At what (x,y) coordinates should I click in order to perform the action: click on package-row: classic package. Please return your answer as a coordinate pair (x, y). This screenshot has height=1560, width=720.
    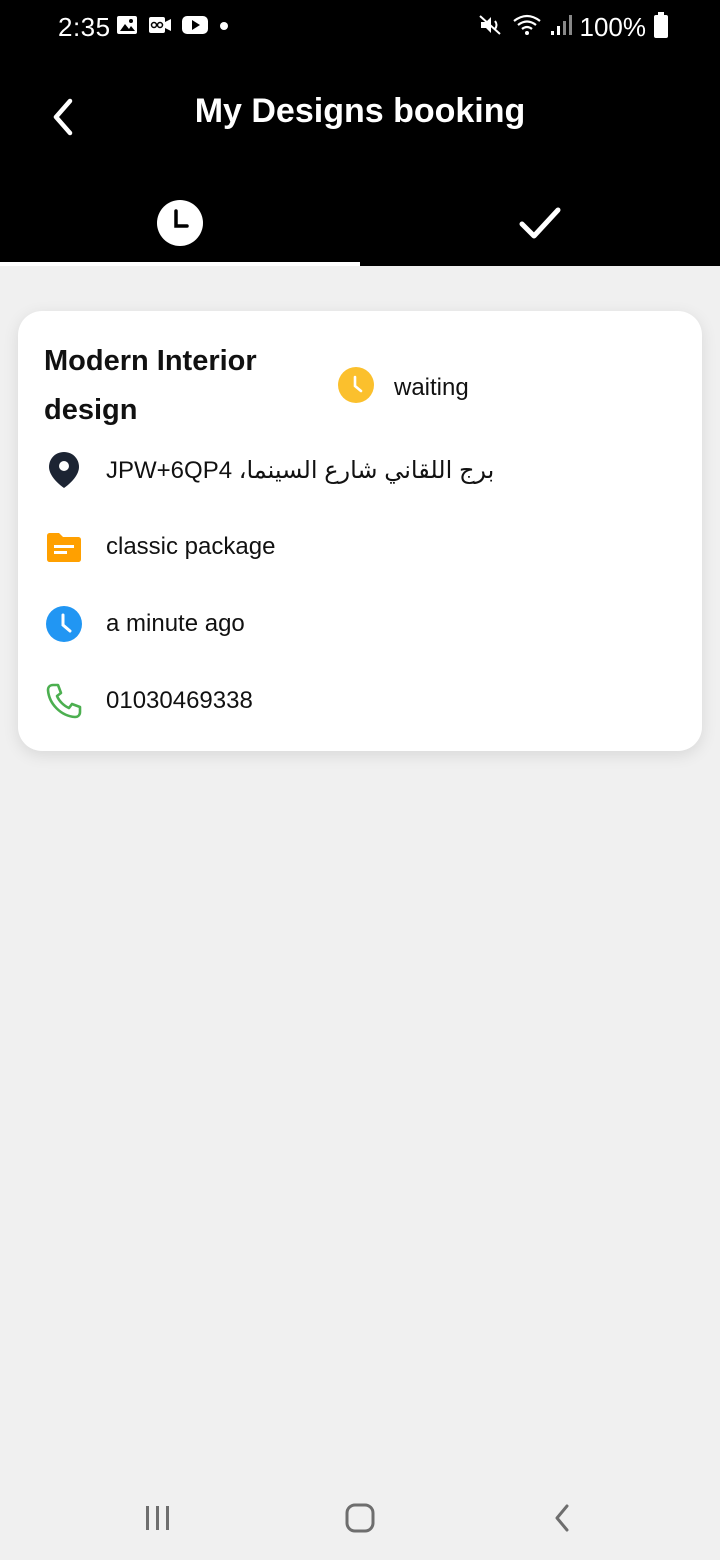
    Looking at the image, I should click on (159, 547).